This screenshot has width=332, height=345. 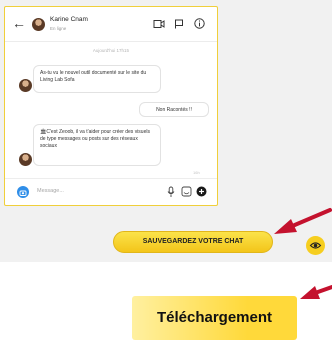 I want to click on add-icon, so click(x=201, y=191).